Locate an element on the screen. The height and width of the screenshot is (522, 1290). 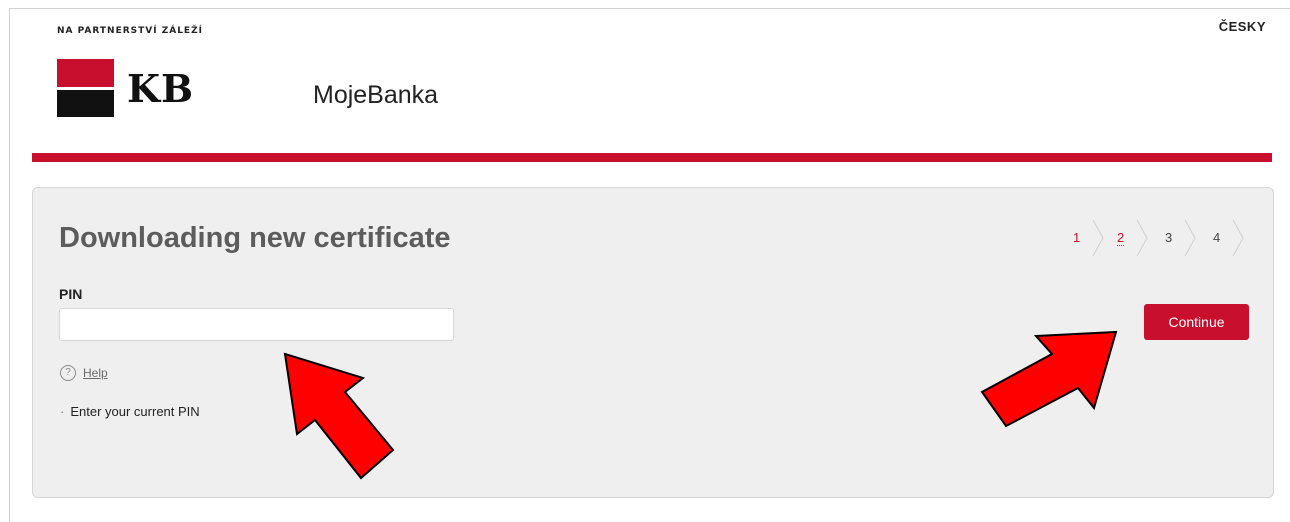
kb-logo-text: KB is located at coordinates (161, 88).